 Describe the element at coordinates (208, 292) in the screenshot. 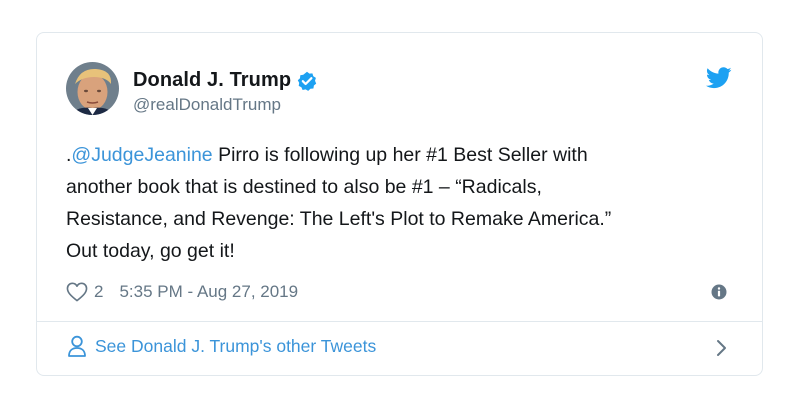

I see `tweet-timestamp: 5:35 PM - Aug 27, 2019` at that location.